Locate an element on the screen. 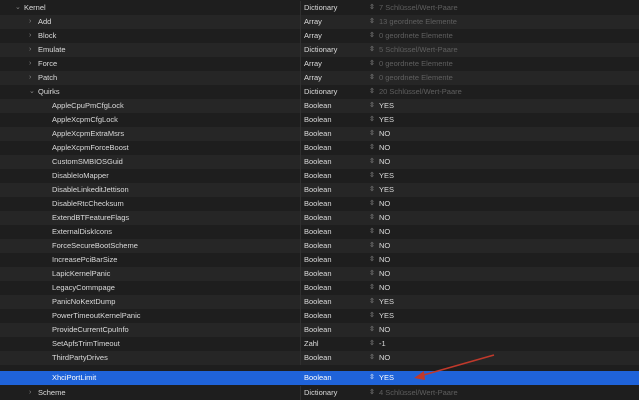 Image resolution: width=639 pixels, height=400 pixels. chevron-down-icon: ⌄ is located at coordinates (33, 92).